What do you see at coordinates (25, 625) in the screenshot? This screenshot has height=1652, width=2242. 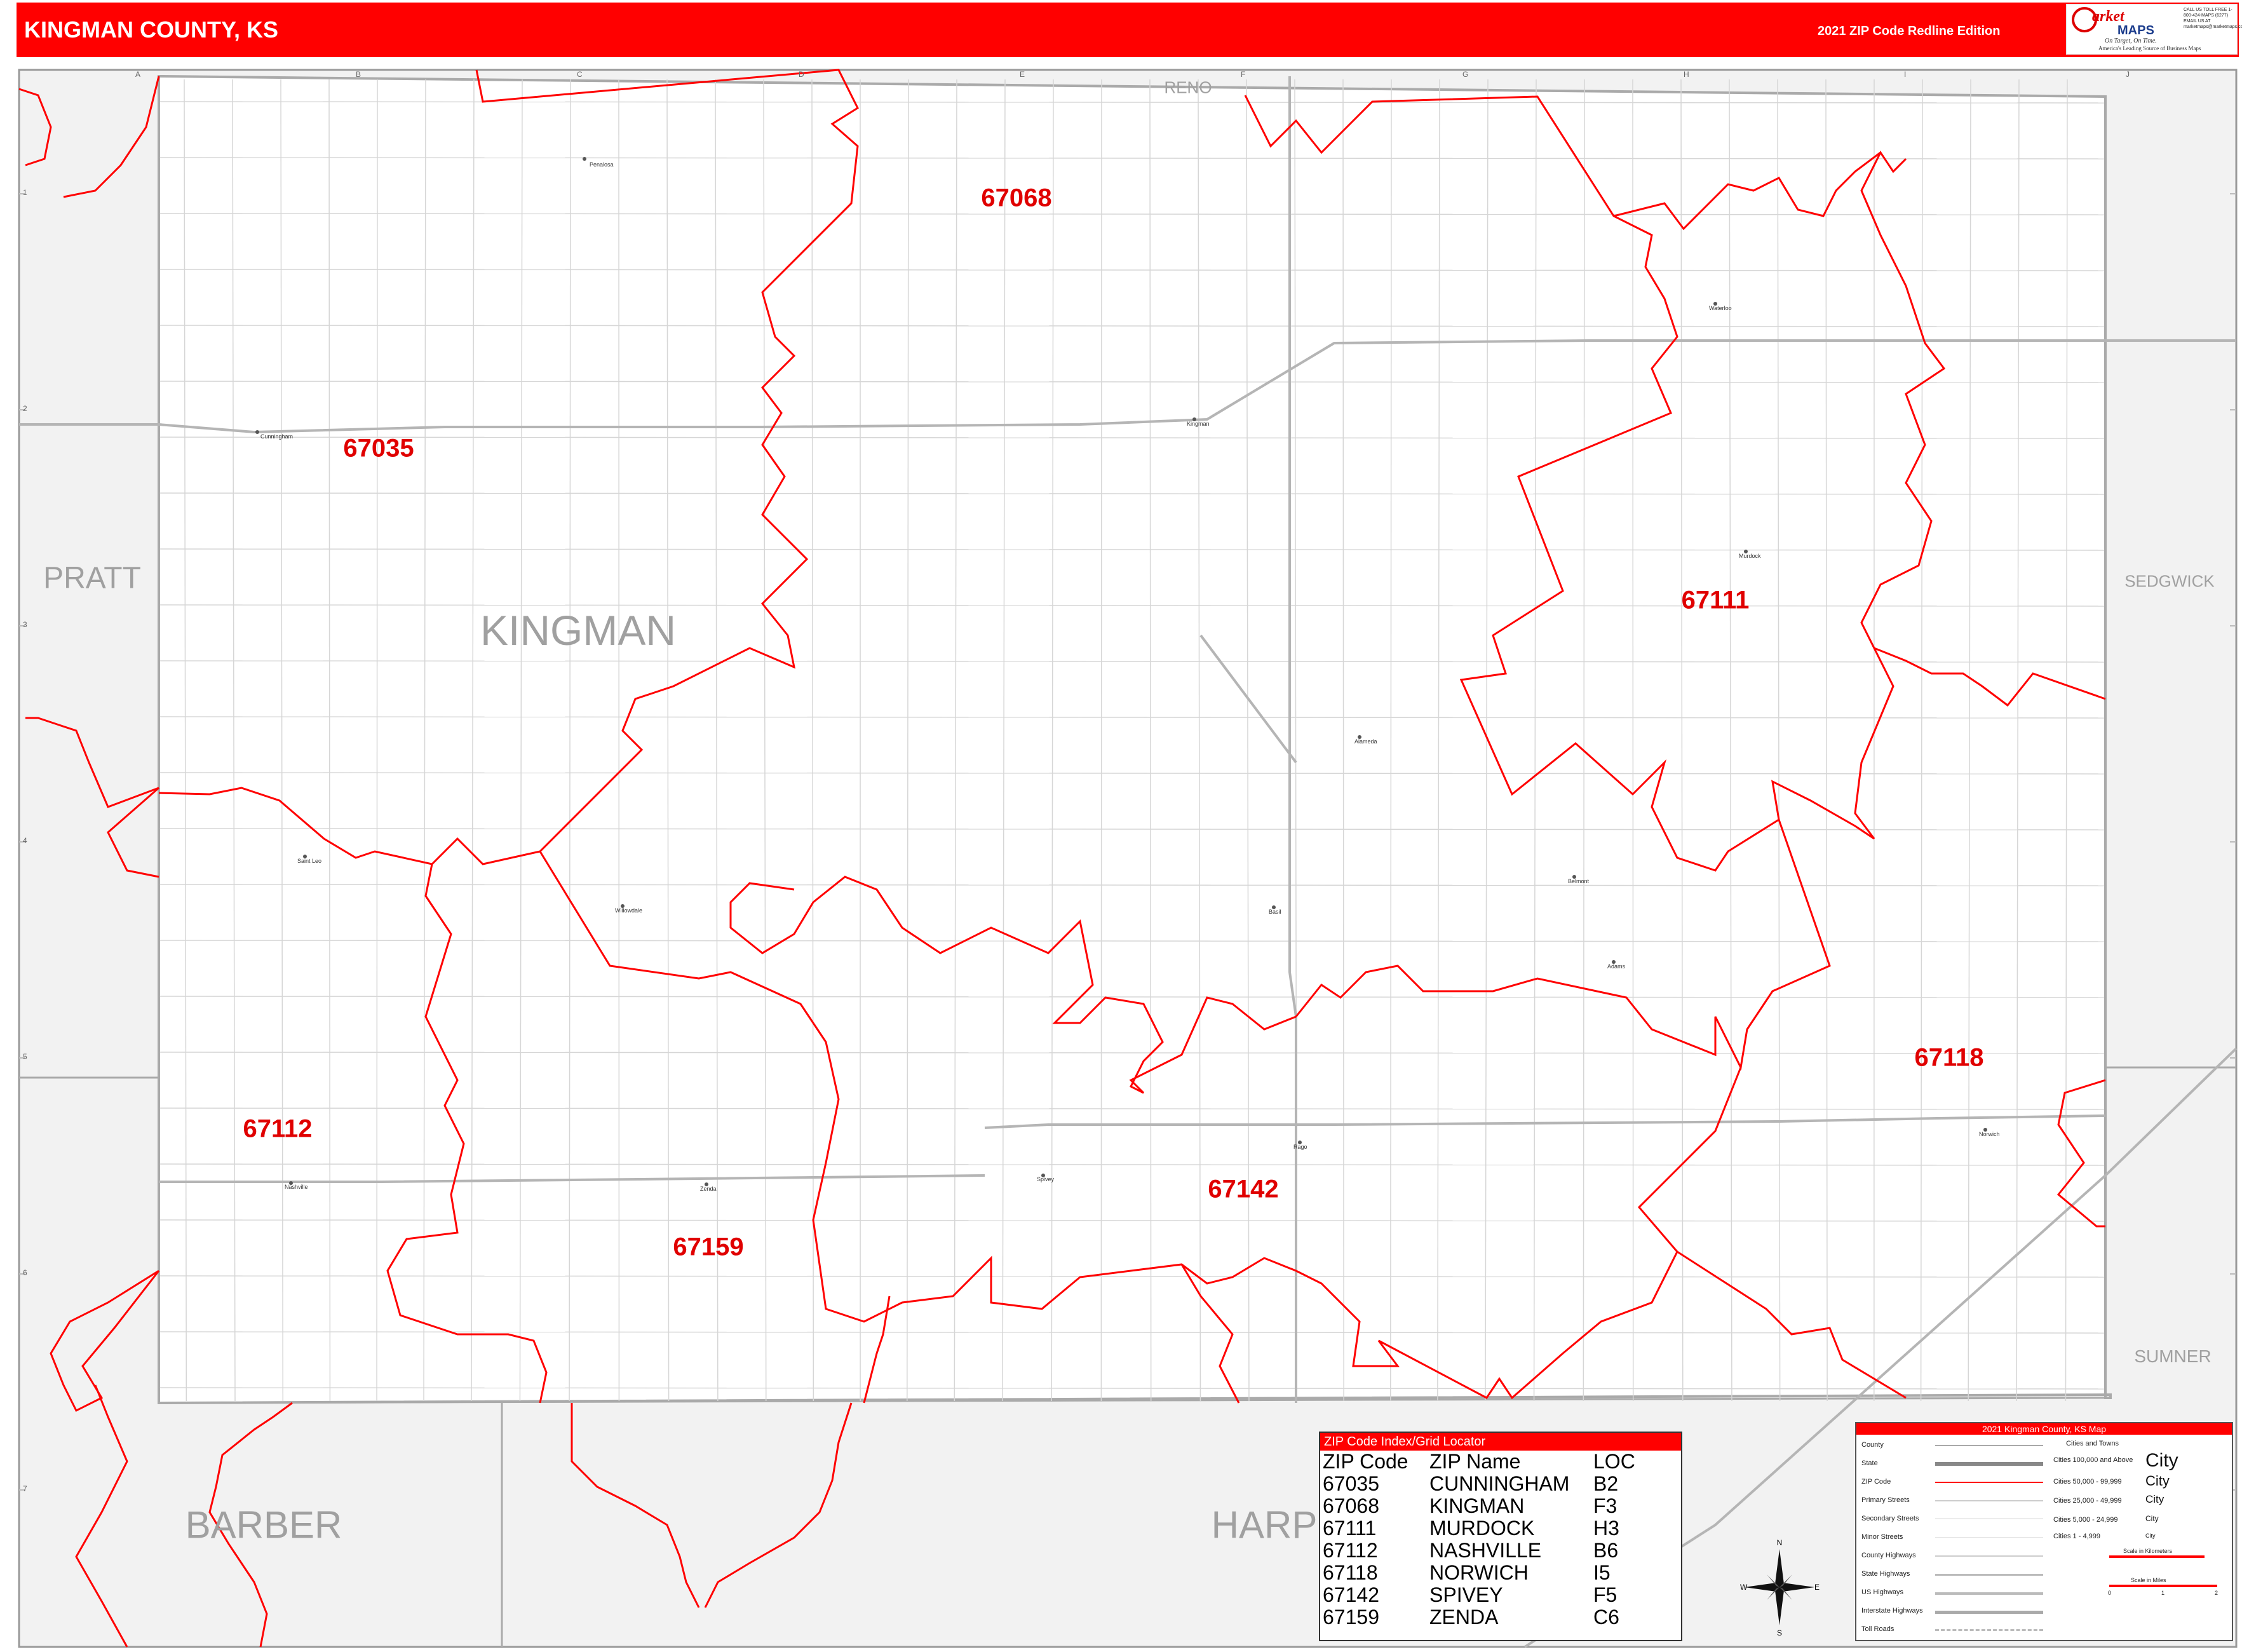 I see `grid-row-3: 3` at bounding box center [25, 625].